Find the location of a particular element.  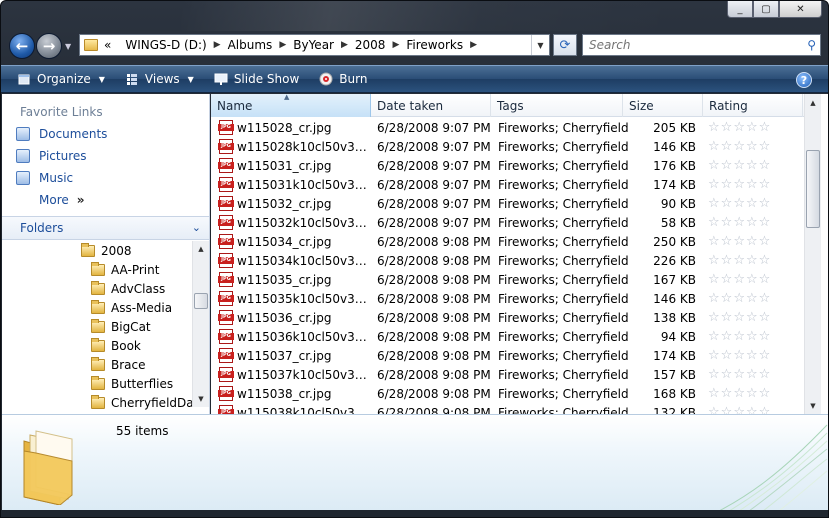

burn-button: Burn is located at coordinates (343, 79).